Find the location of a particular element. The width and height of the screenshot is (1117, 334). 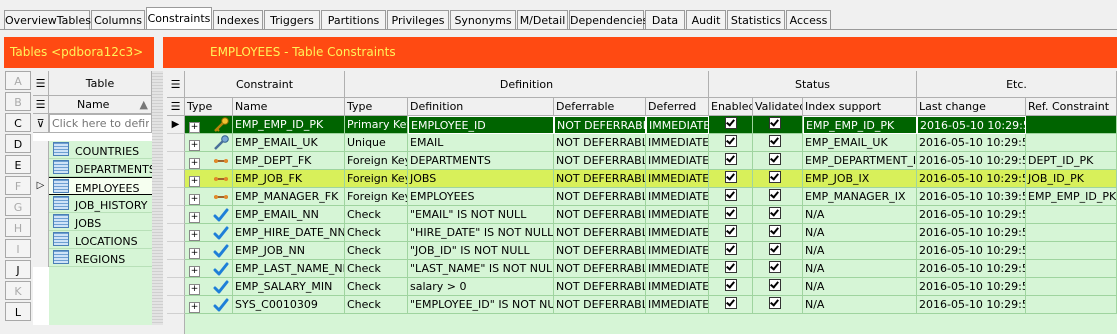

tab-overviewtables: OverviewTables is located at coordinates (47, 19).